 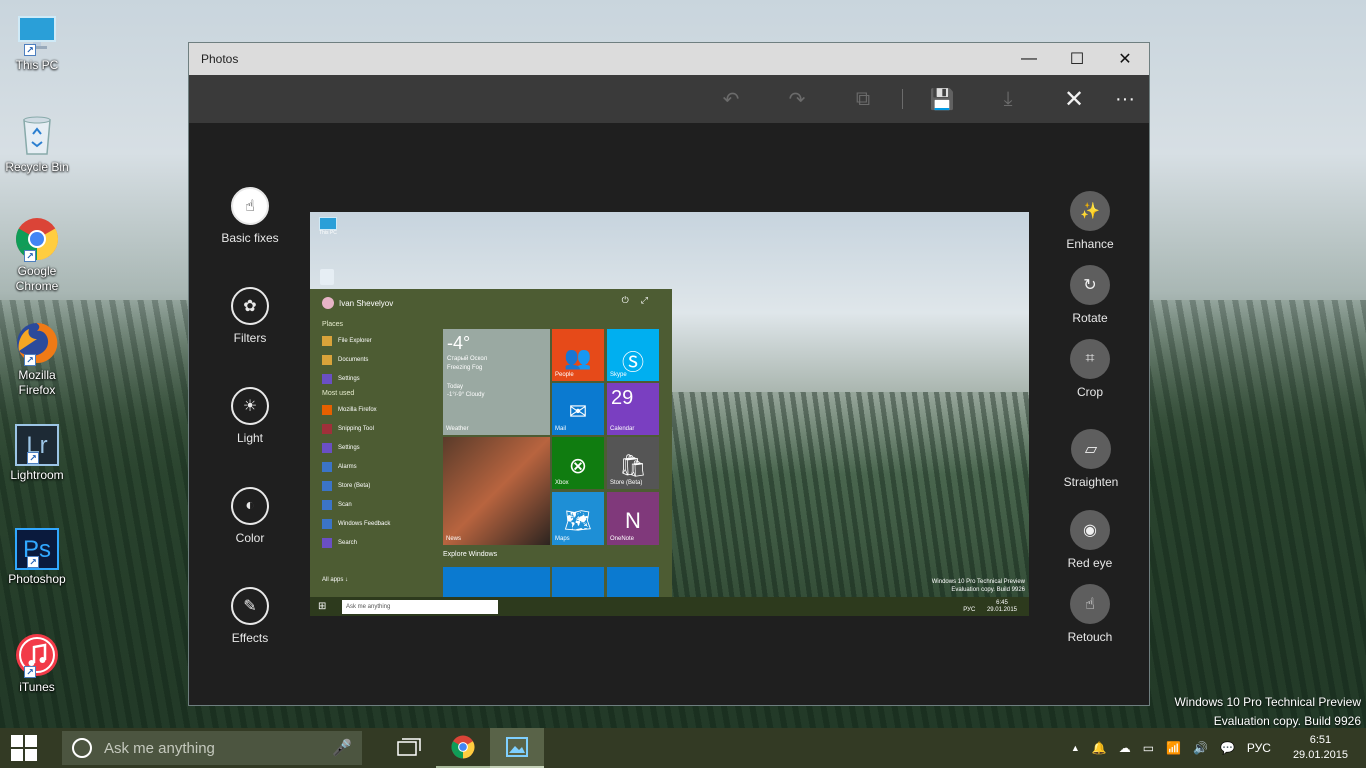 What do you see at coordinates (669, 59) in the screenshot?
I see `title-bar: Photos — ☐ ✕` at bounding box center [669, 59].